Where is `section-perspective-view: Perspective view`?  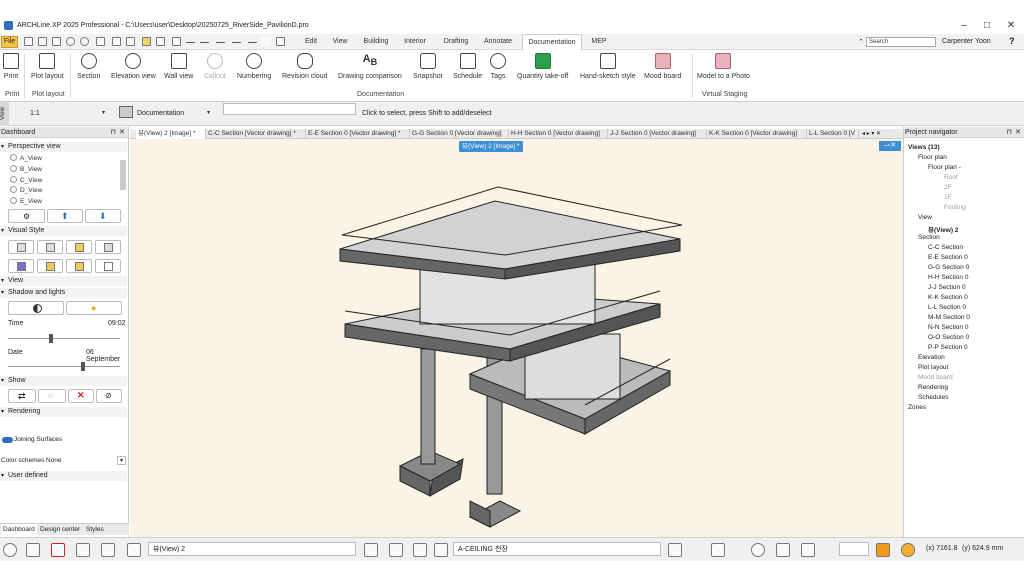 section-perspective-view: Perspective view is located at coordinates (63, 147).